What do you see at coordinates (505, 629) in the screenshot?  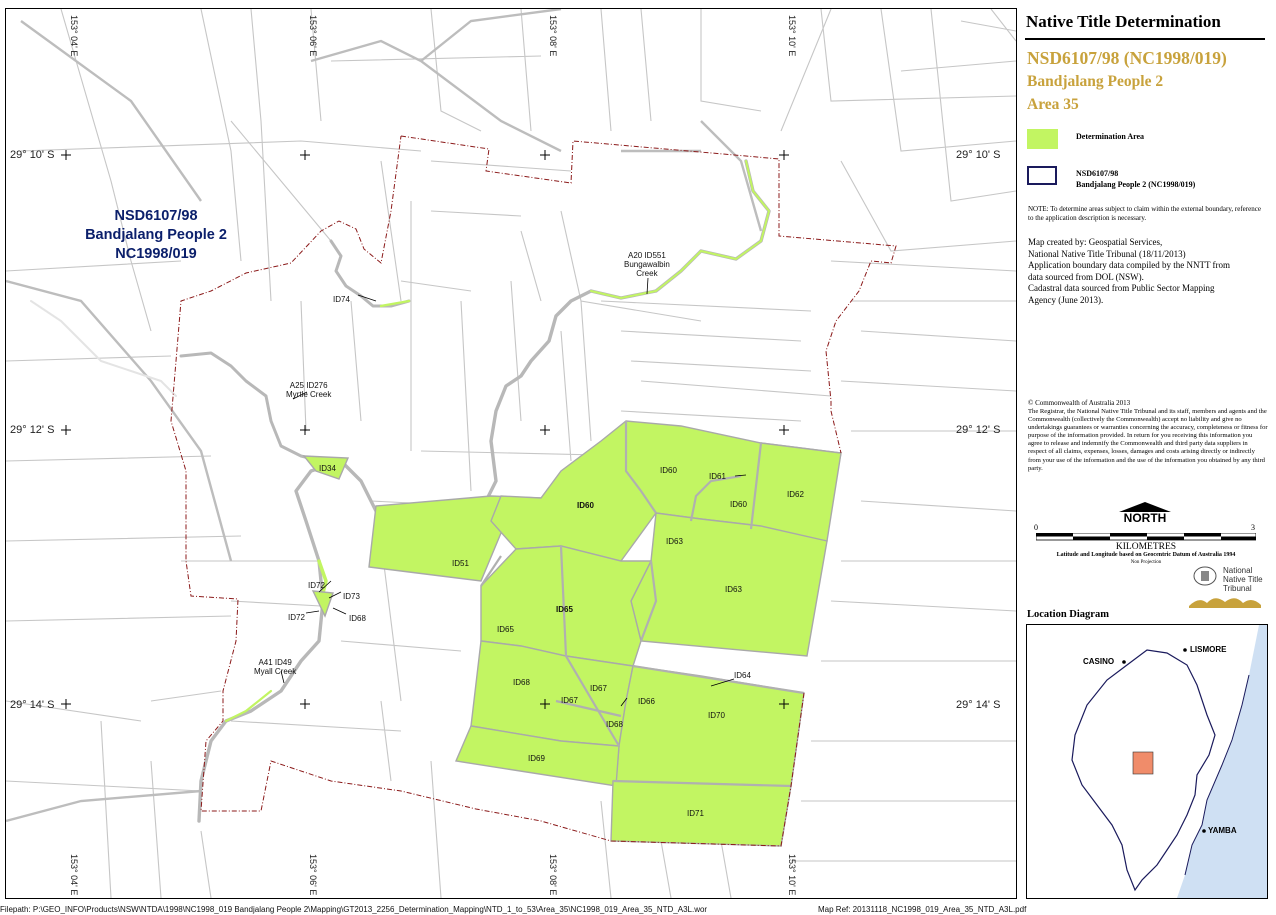 I see `area-id65: ID65` at bounding box center [505, 629].